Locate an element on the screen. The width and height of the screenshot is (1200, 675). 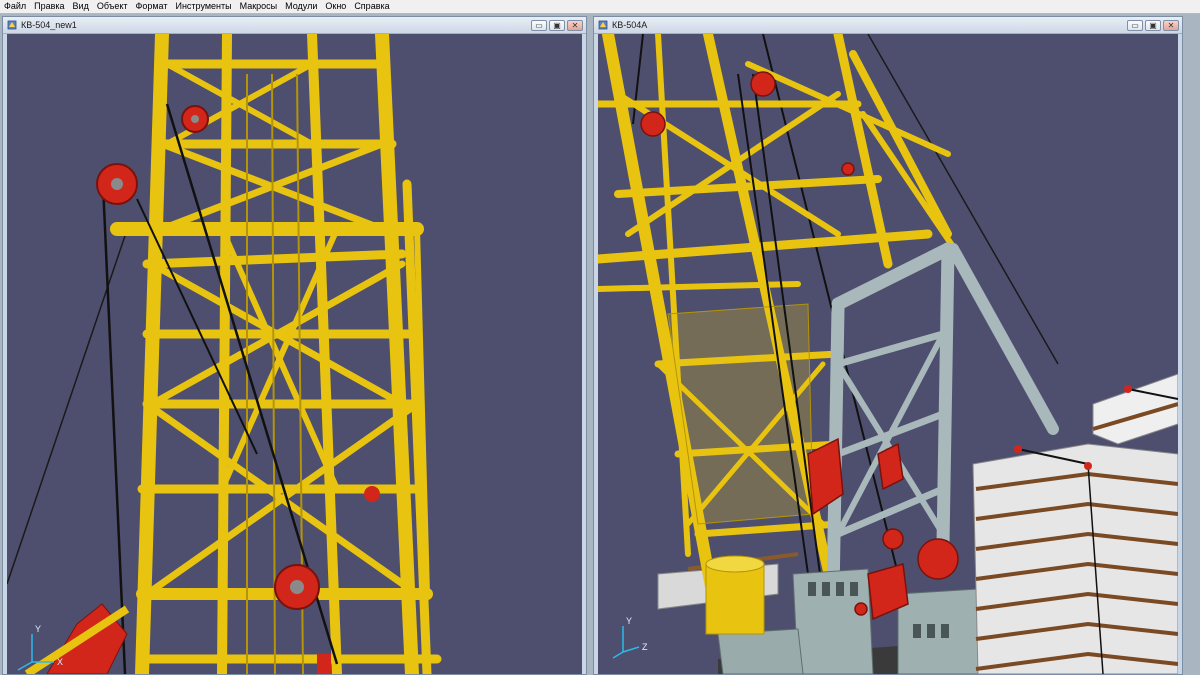
axis-x-label: X is located at coordinates (60, 662).